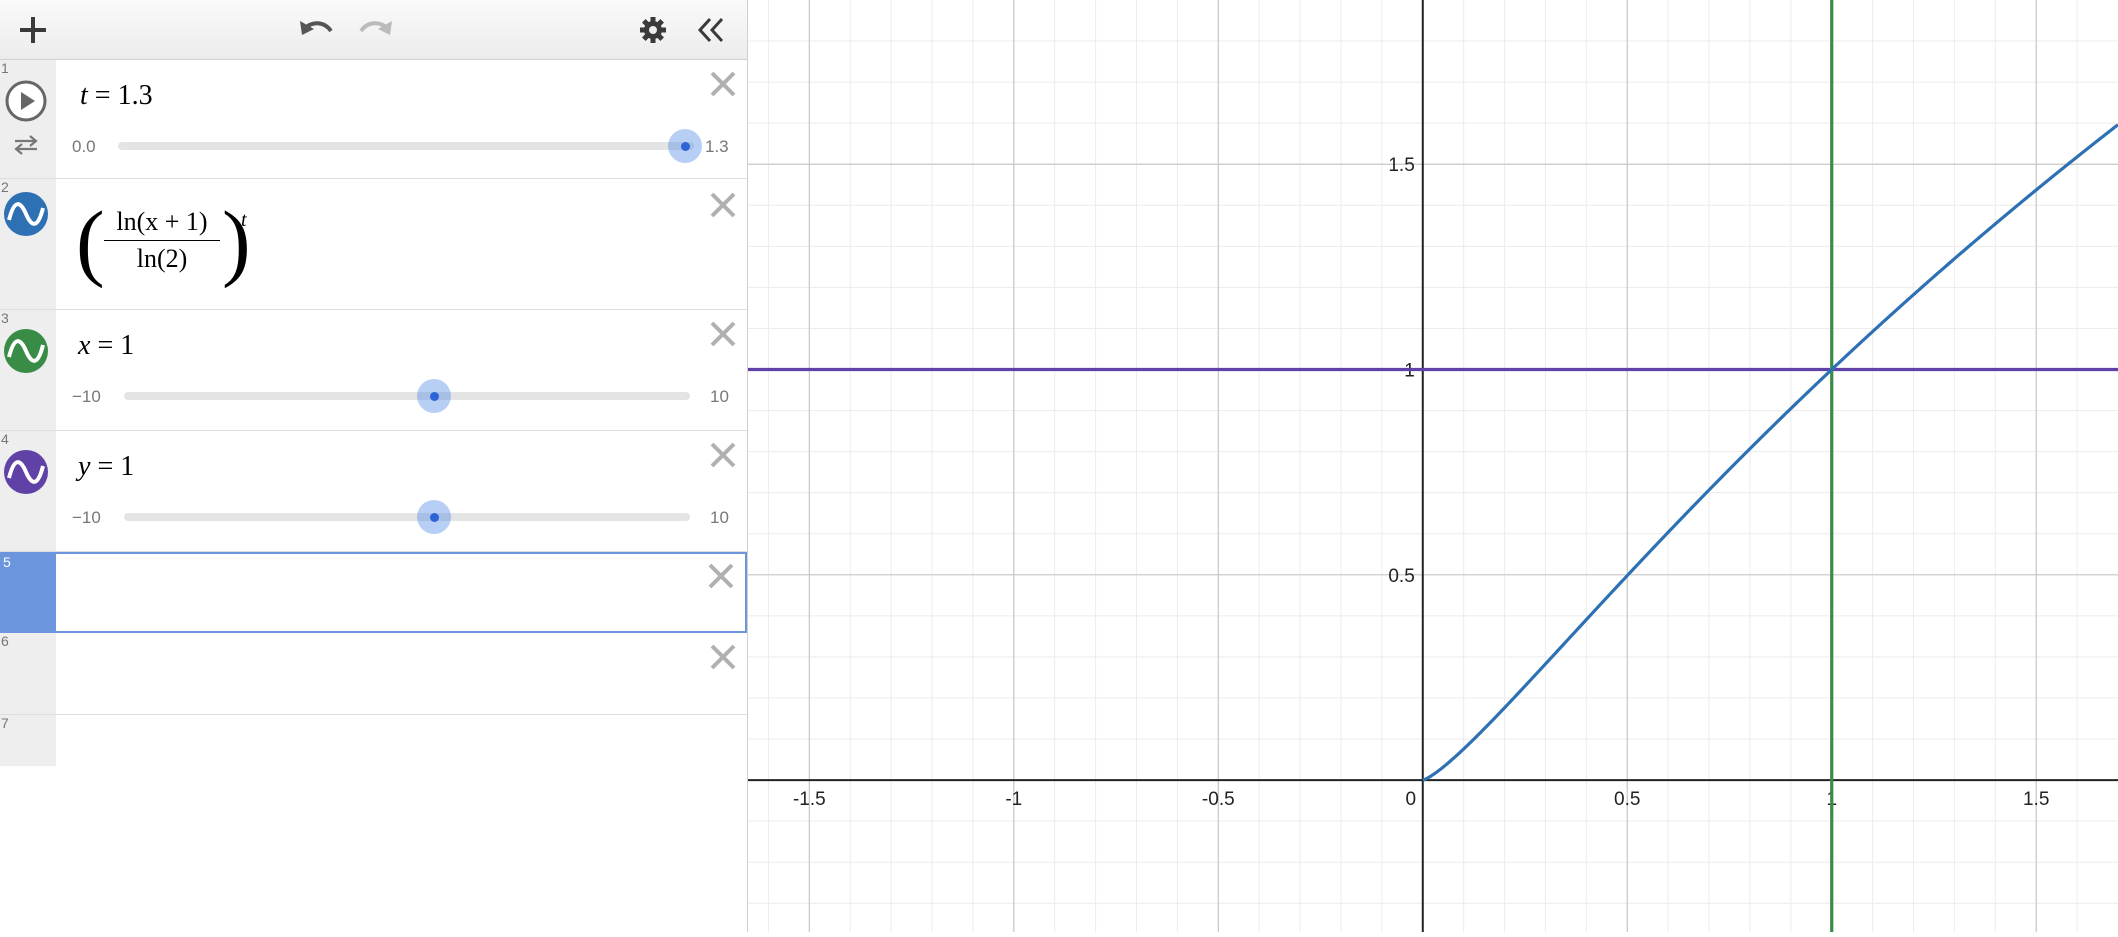 The width and height of the screenshot is (2118, 937). Describe the element at coordinates (373, 741) in the screenshot. I see `expression-row-empty: 7` at that location.